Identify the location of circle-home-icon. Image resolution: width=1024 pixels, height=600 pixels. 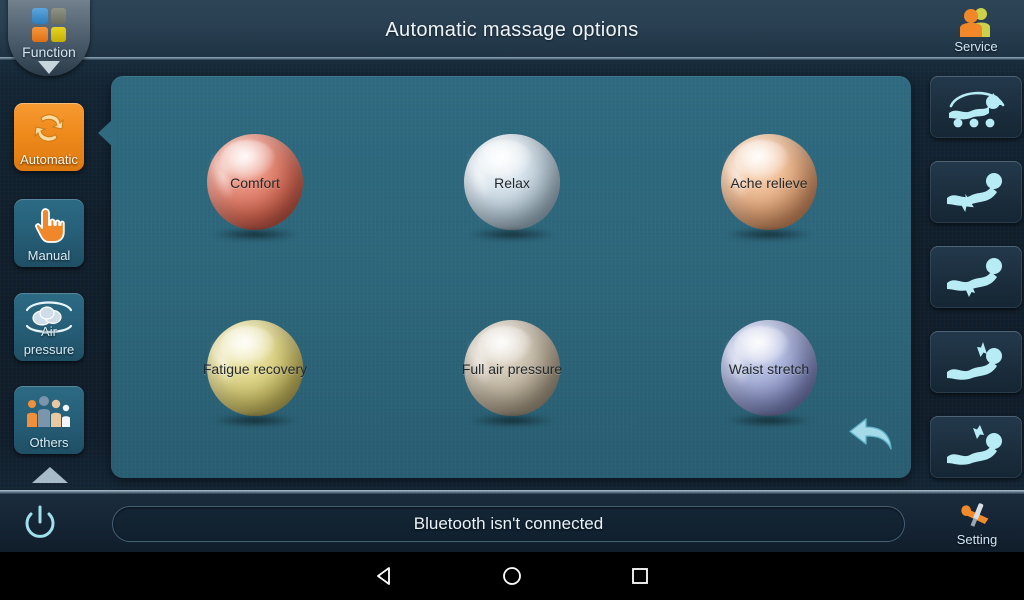
(512, 576).